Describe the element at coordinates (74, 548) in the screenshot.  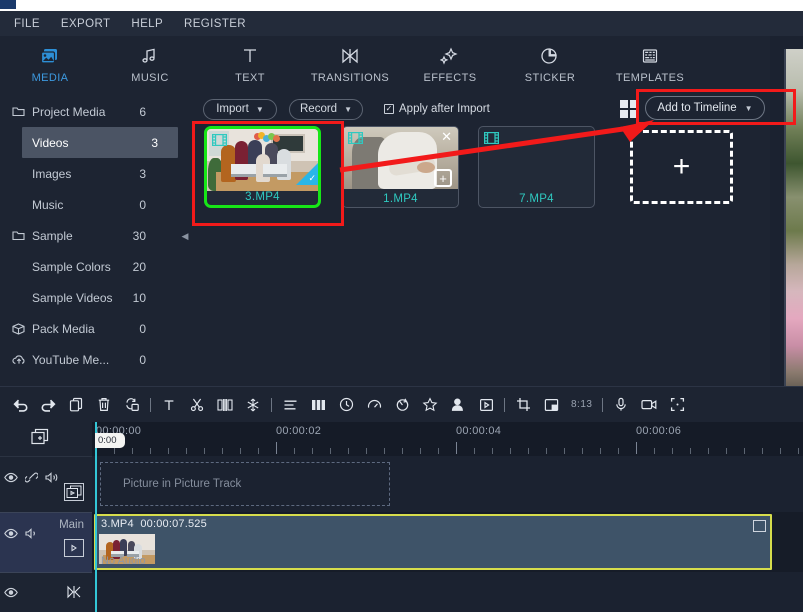
I see `track-preview-main-icon` at that location.